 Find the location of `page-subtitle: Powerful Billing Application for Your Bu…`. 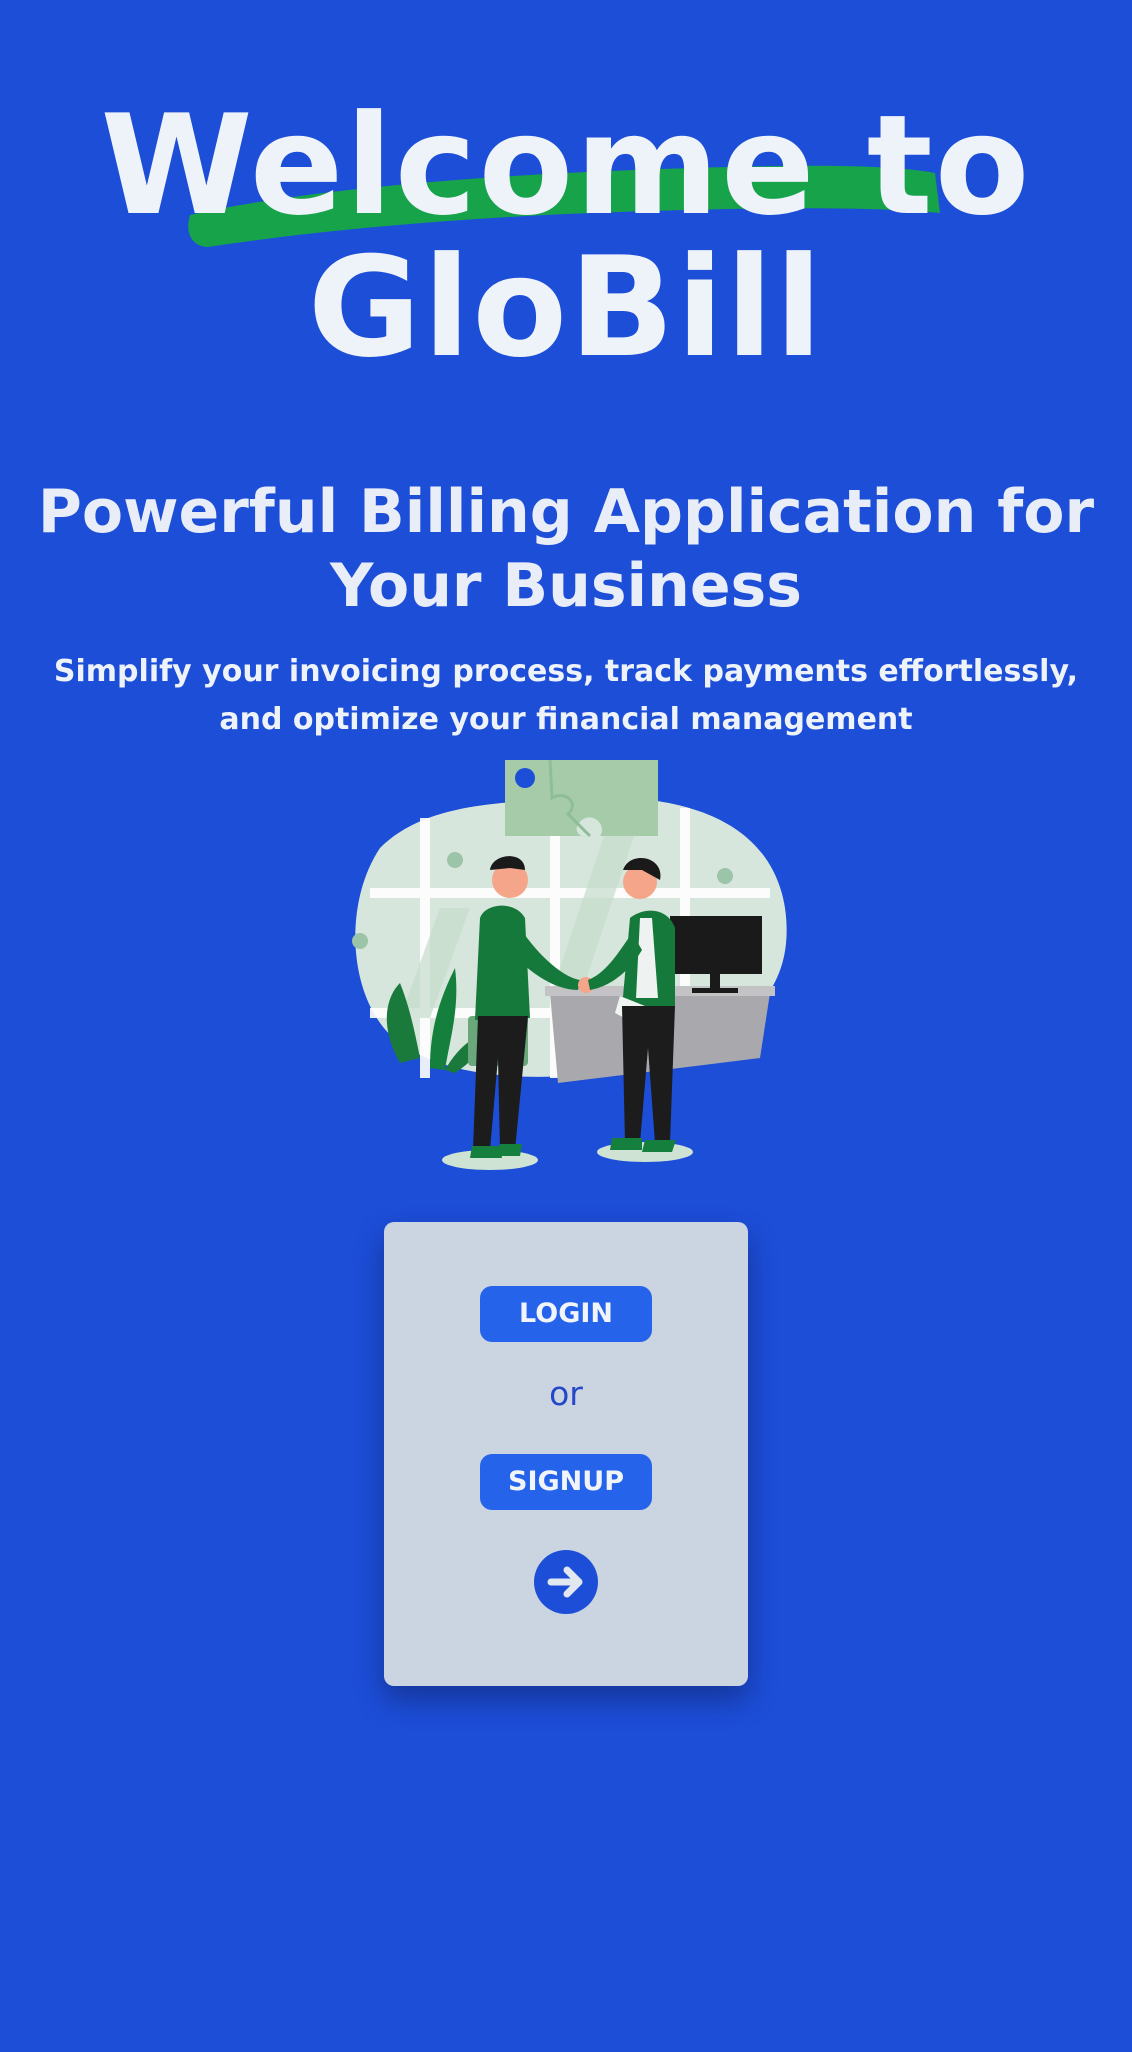

page-subtitle: Powerful Billing Application for Your Bu… is located at coordinates (566, 549).